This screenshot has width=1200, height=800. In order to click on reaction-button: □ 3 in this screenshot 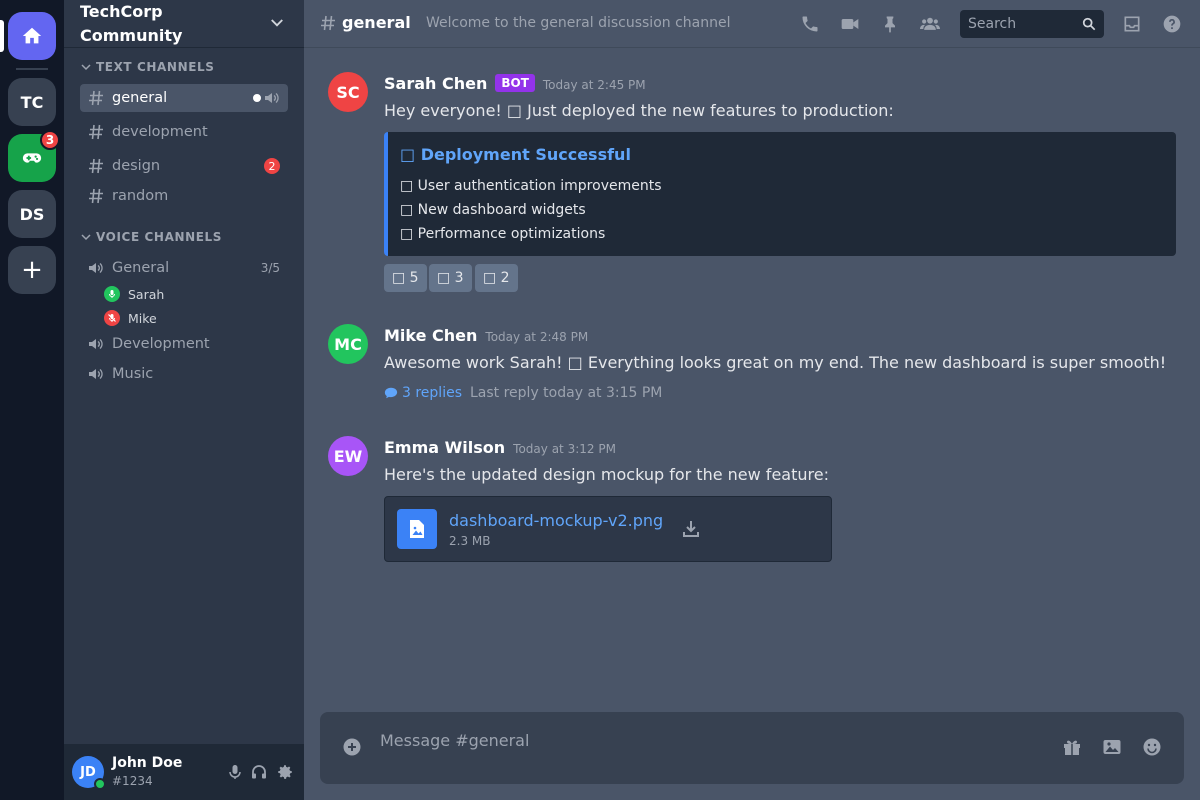, I will do `click(450, 278)`.